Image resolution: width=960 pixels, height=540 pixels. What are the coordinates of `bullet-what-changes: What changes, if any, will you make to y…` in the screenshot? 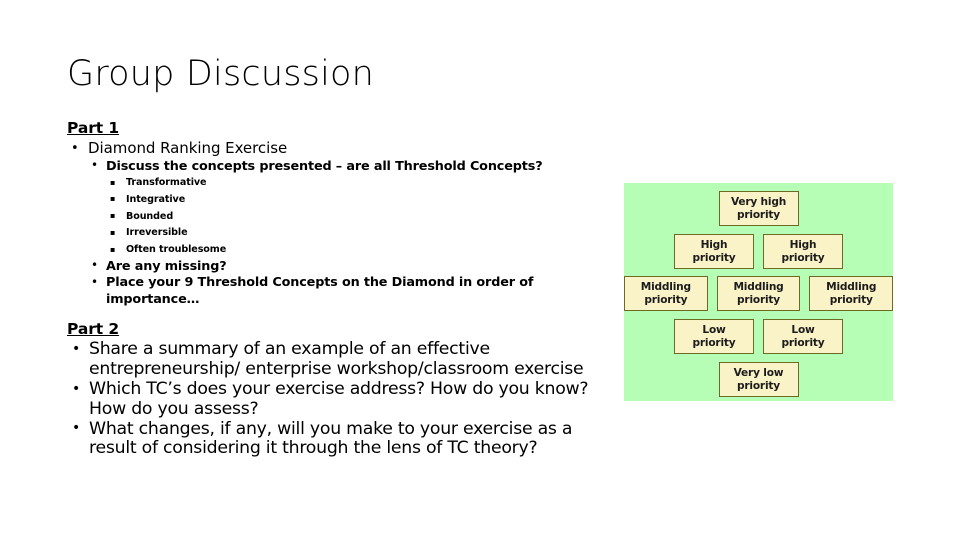 It's located at (339, 439).